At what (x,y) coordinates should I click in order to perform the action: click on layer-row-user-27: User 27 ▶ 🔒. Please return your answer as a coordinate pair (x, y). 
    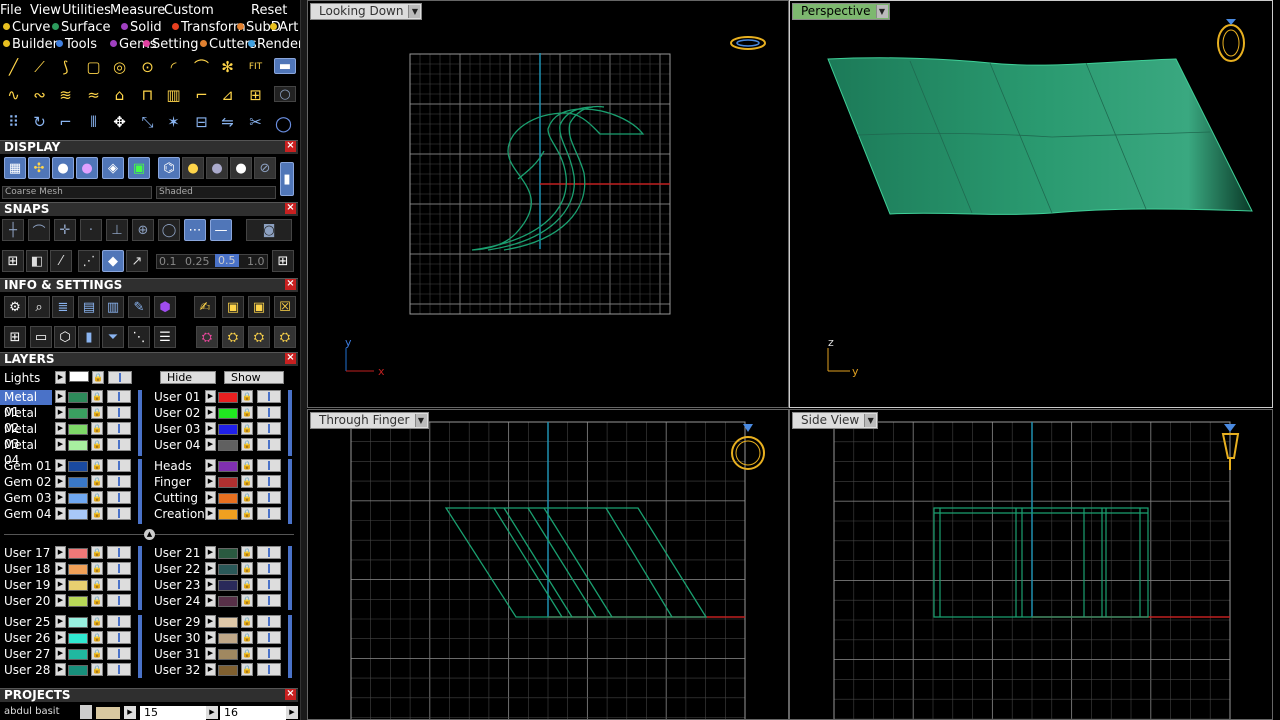
    Looking at the image, I should click on (75, 654).